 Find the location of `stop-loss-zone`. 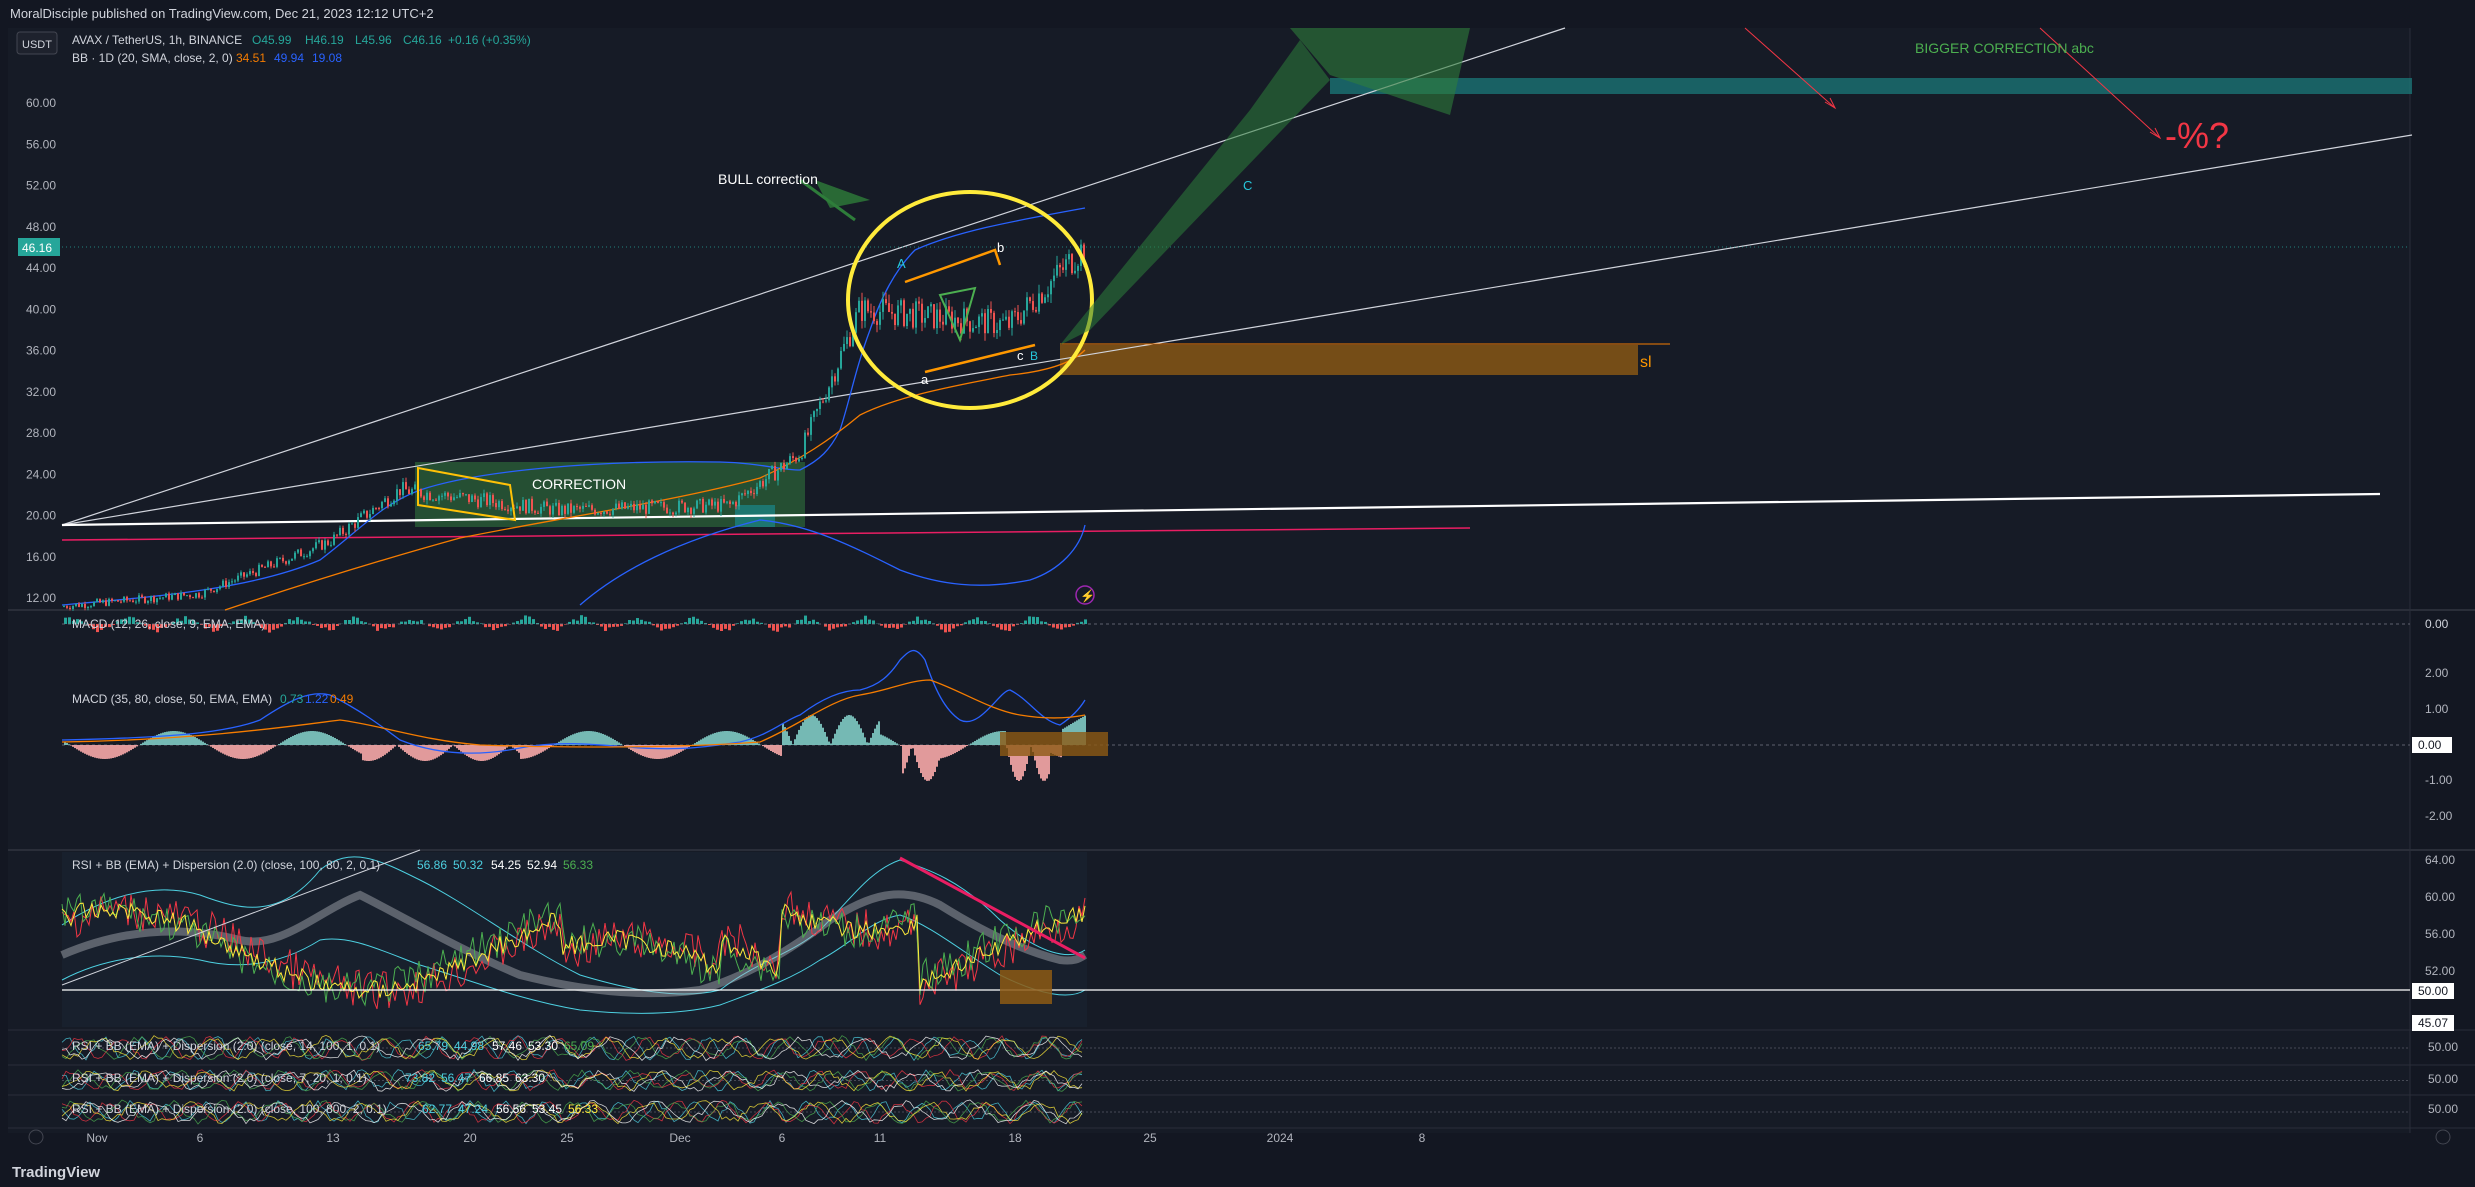

stop-loss-zone is located at coordinates (1349, 360).